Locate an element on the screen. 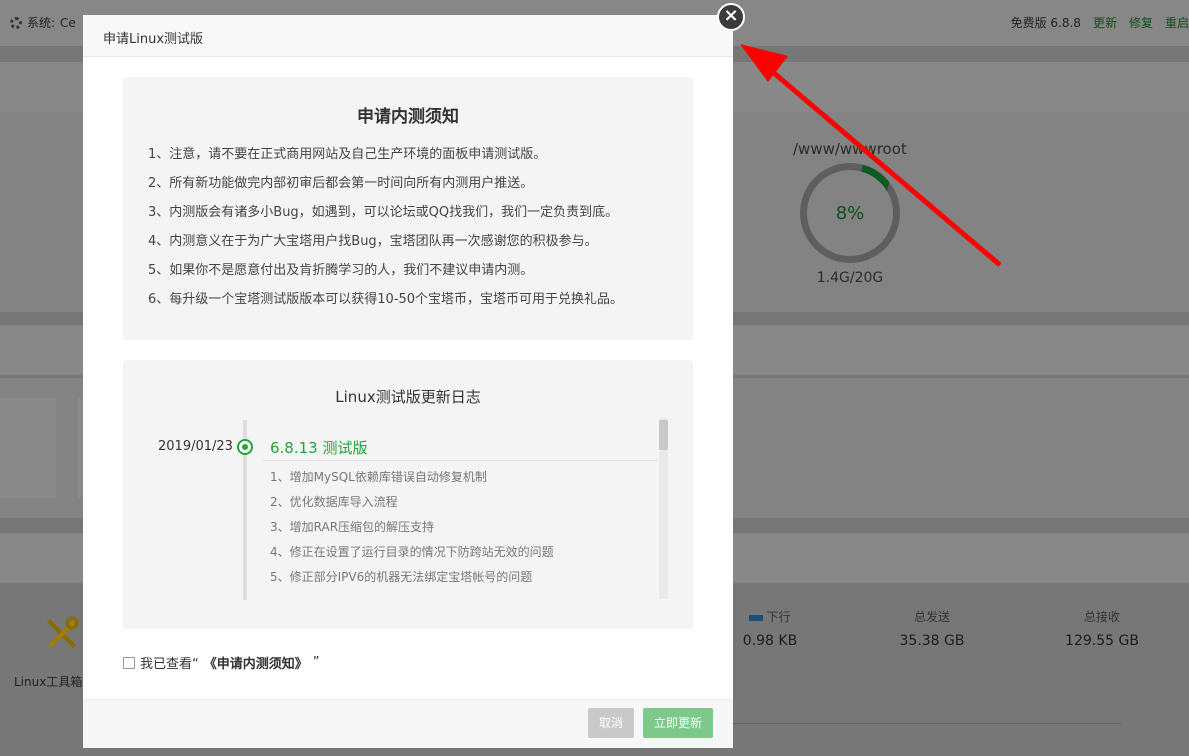  annotation-arrow is located at coordinates (871, 155).